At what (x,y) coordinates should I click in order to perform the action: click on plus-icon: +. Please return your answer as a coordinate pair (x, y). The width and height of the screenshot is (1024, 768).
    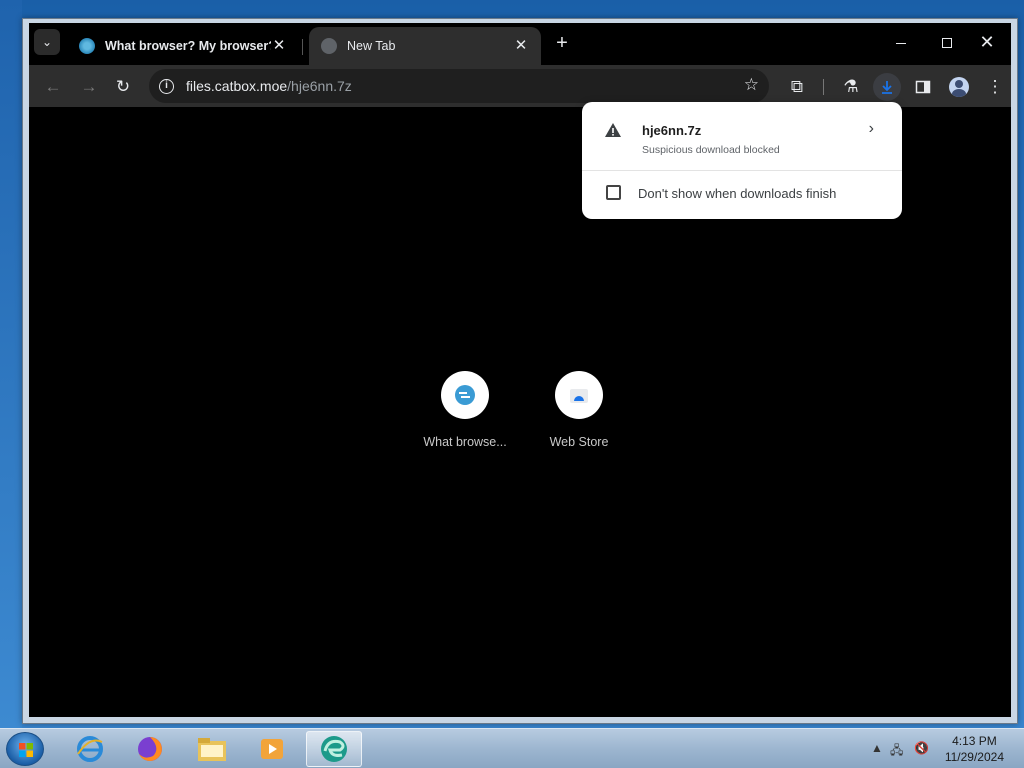
    Looking at the image, I should click on (562, 43).